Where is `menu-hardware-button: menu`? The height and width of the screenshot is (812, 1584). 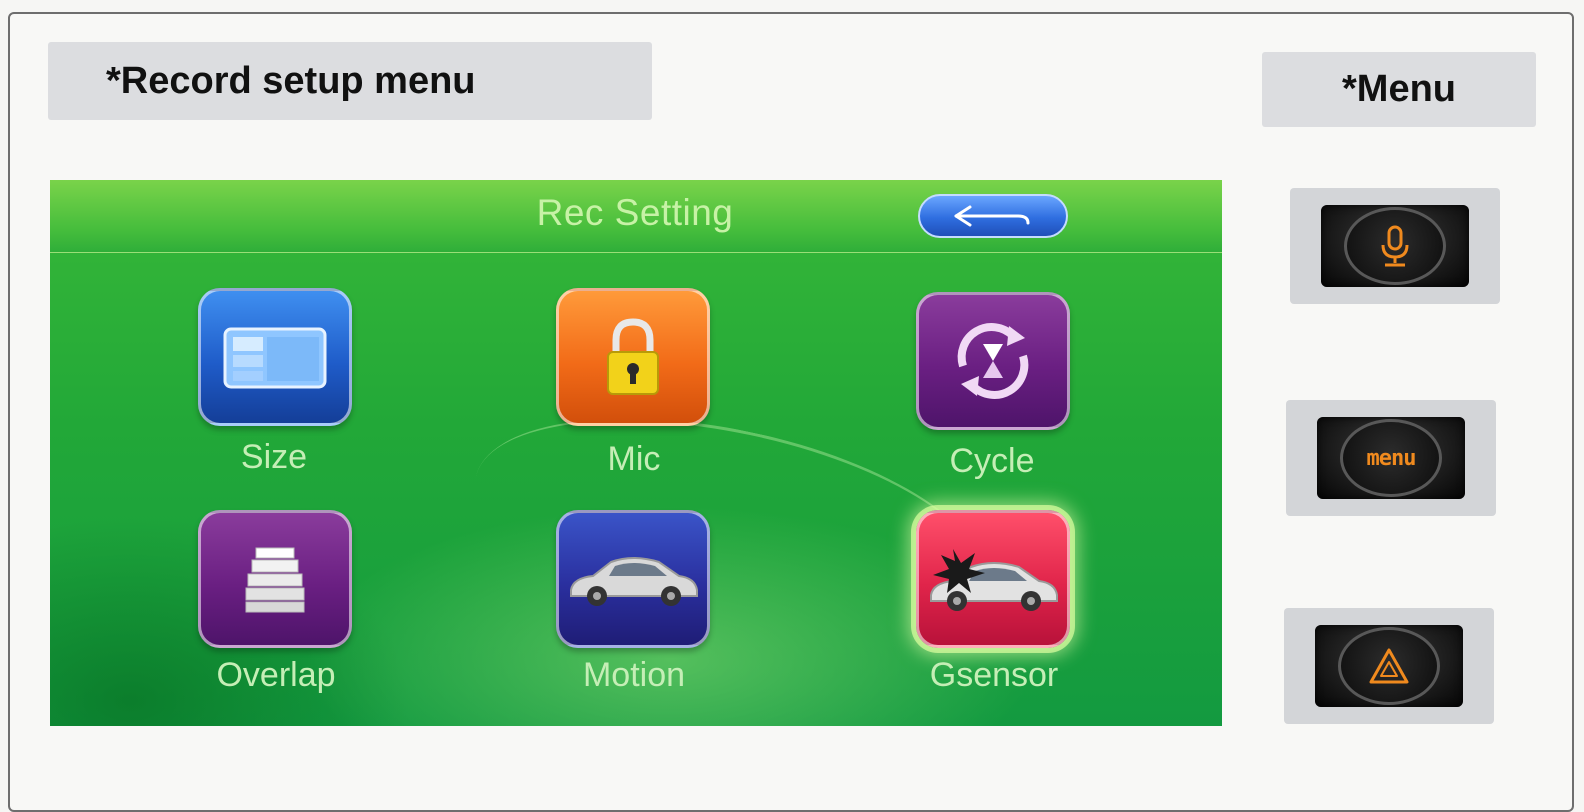 menu-hardware-button: menu is located at coordinates (1391, 458).